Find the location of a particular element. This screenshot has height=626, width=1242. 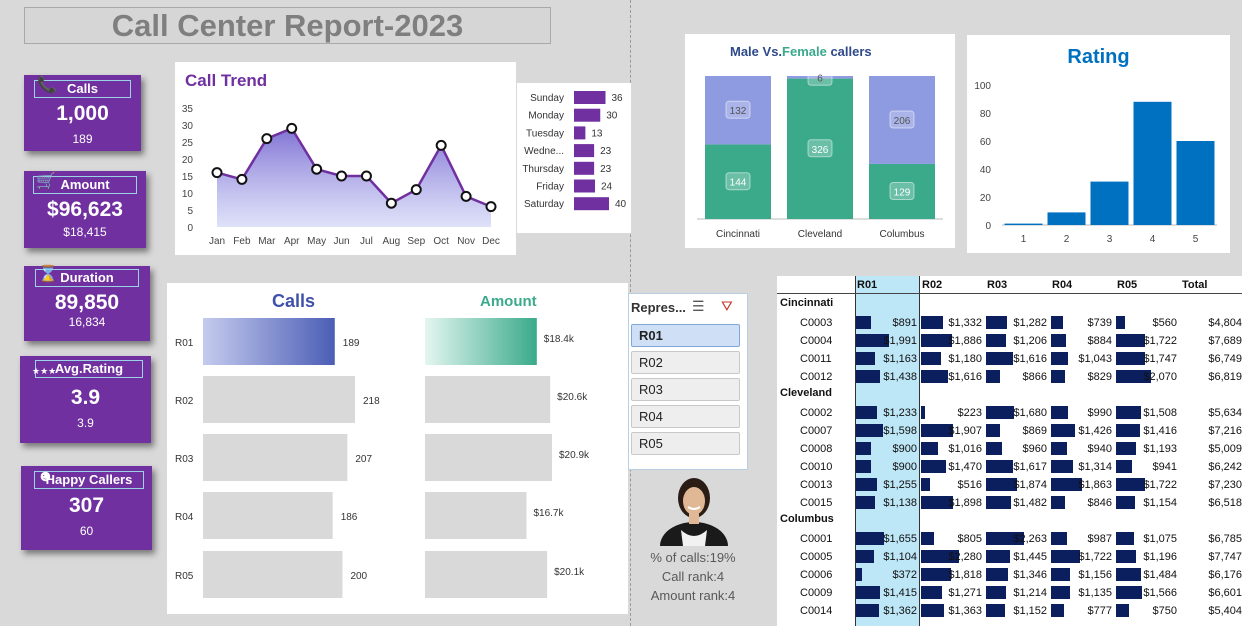

pivot-cell: $1,154 is located at coordinates (1147, 502).